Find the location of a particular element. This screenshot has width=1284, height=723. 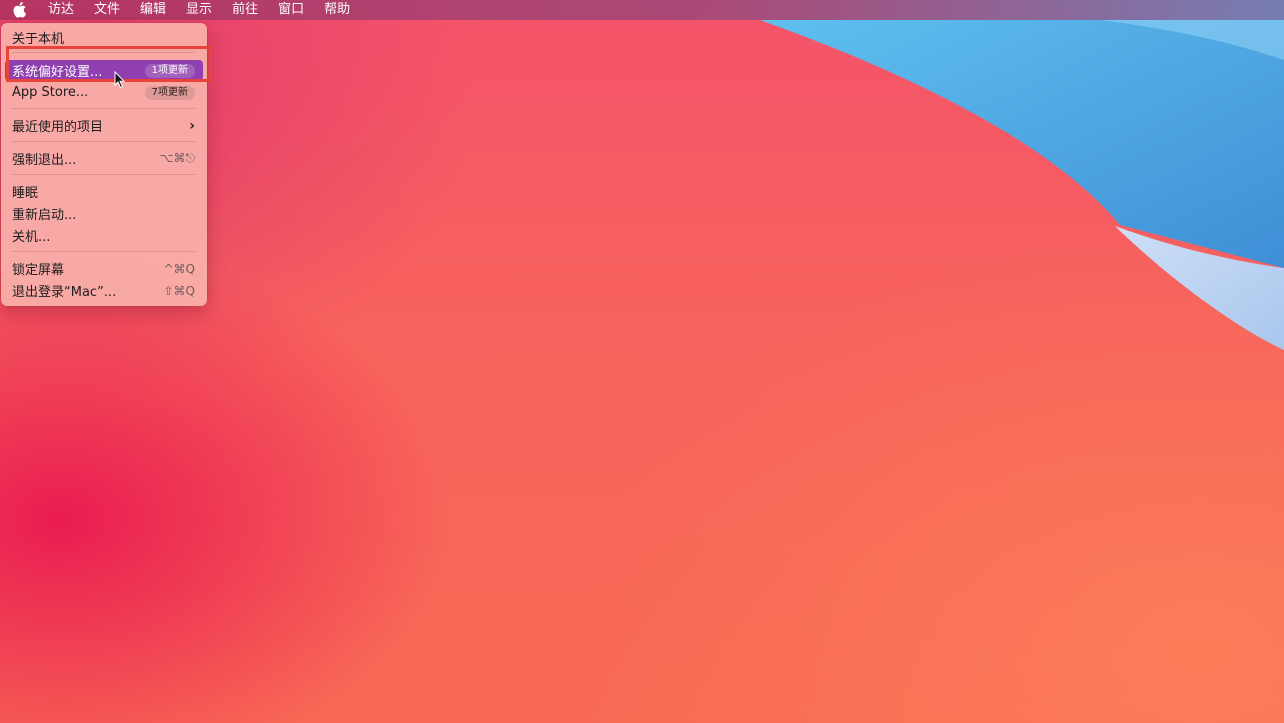

menu-item-about: 关于本机 is located at coordinates (104, 37).